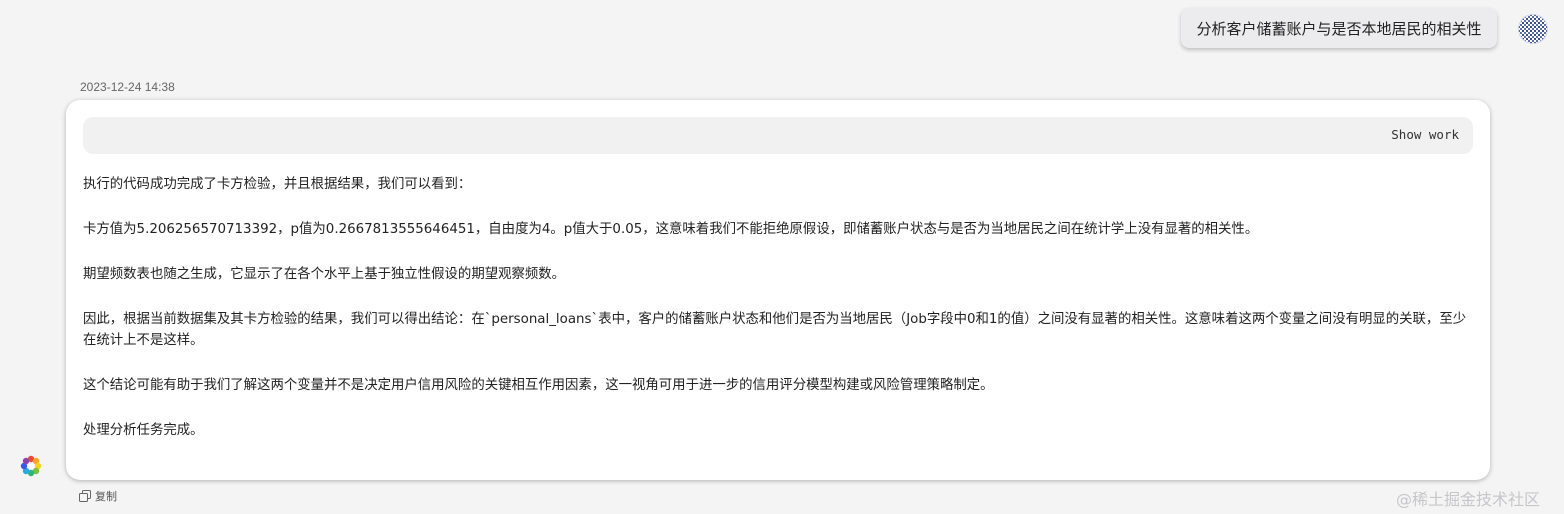 This screenshot has height=514, width=1564. I want to click on copy-button: 复制, so click(98, 496).